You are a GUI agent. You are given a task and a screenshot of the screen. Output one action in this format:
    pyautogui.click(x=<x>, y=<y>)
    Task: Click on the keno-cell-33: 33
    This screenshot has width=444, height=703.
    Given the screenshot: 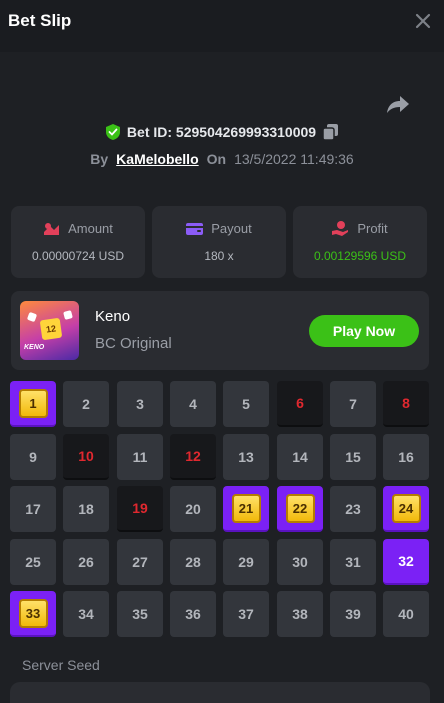 What is the action you would take?
    pyautogui.click(x=33, y=614)
    